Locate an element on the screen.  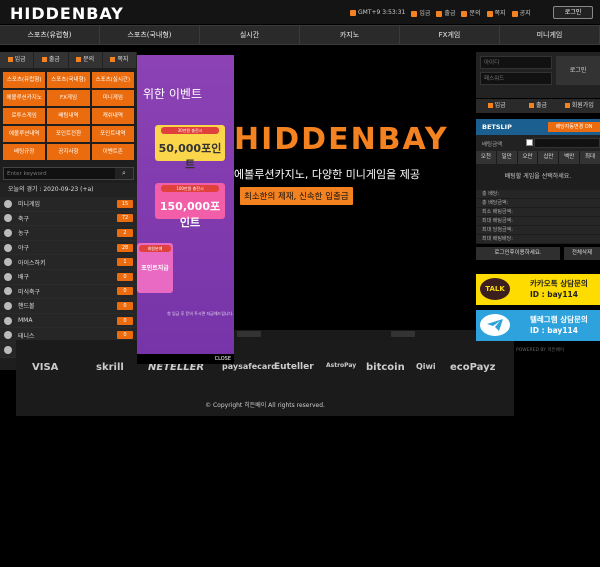
amount-tab: 십만 is located at coordinates (548, 157).